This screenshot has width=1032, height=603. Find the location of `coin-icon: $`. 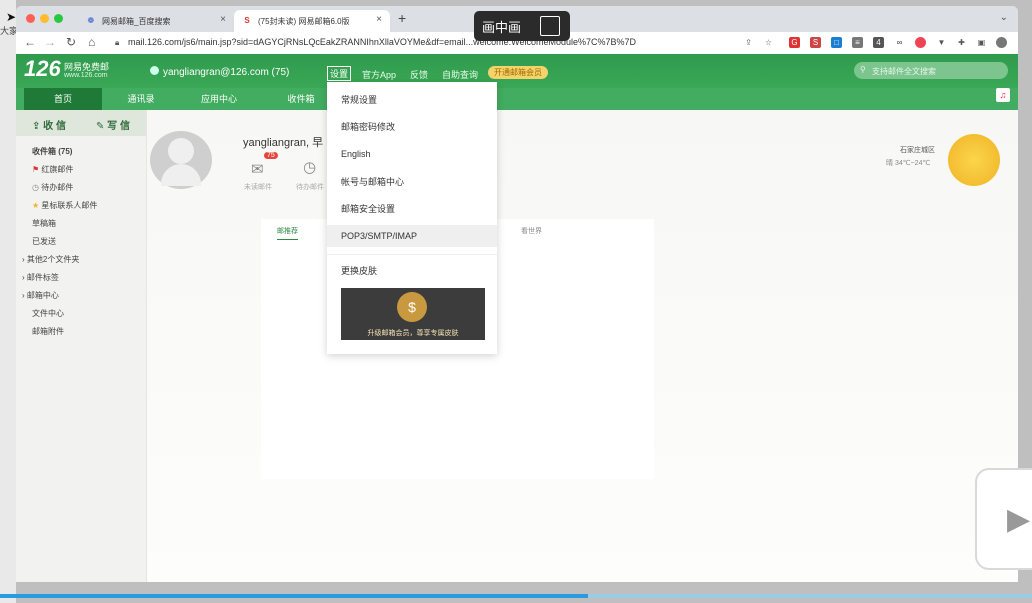

coin-icon: $ is located at coordinates (412, 307).